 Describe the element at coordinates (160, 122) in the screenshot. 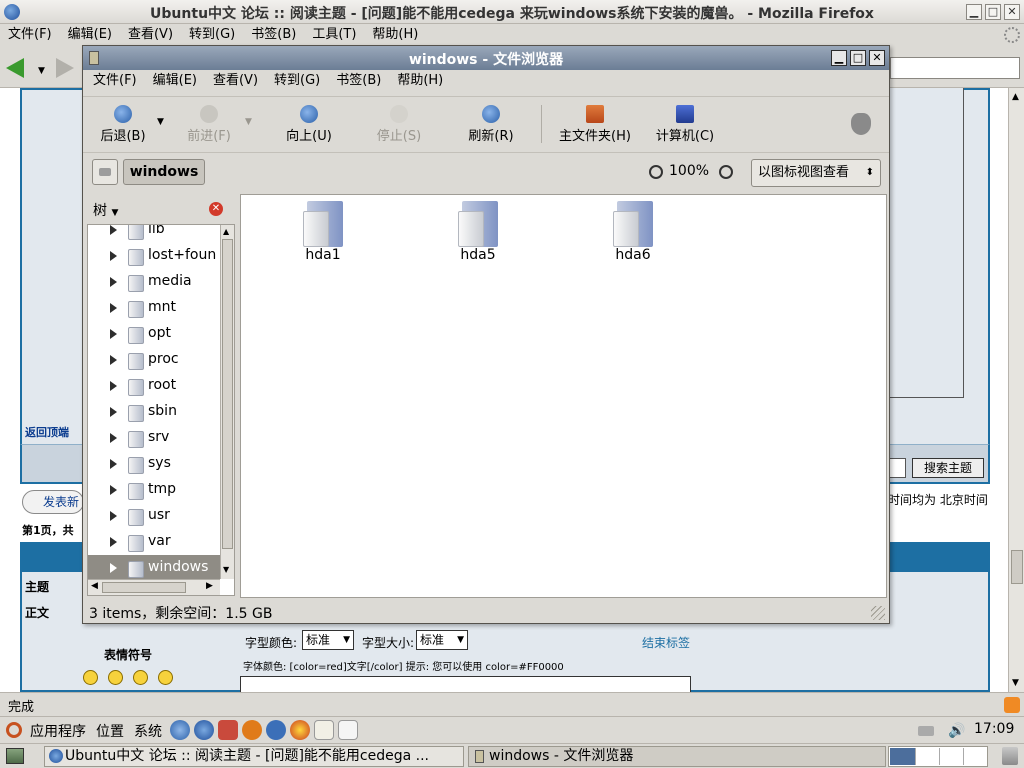

I see `back-history-dropdown-icon: ▼` at that location.